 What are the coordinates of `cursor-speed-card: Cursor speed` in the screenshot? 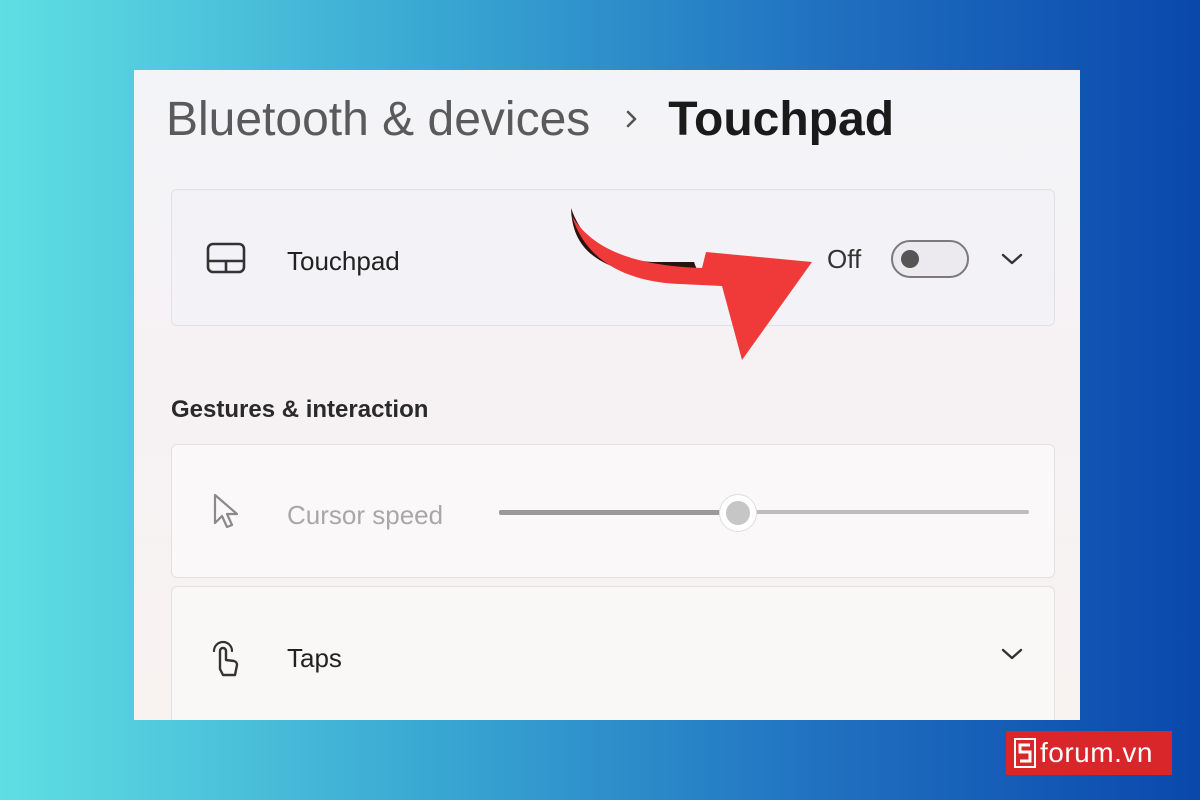 It's located at (613, 511).